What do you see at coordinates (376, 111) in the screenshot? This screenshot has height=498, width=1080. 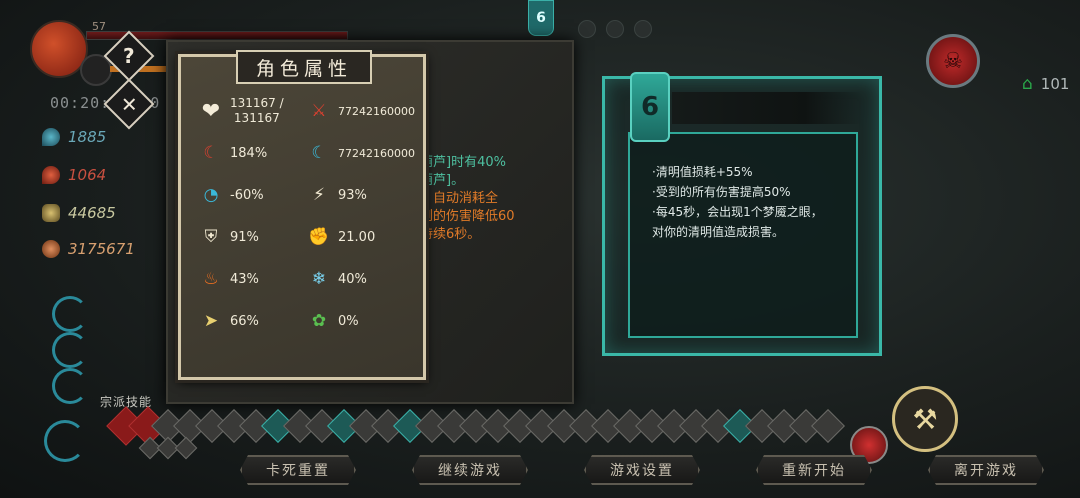 I see `stat-attack: 77242160000` at bounding box center [376, 111].